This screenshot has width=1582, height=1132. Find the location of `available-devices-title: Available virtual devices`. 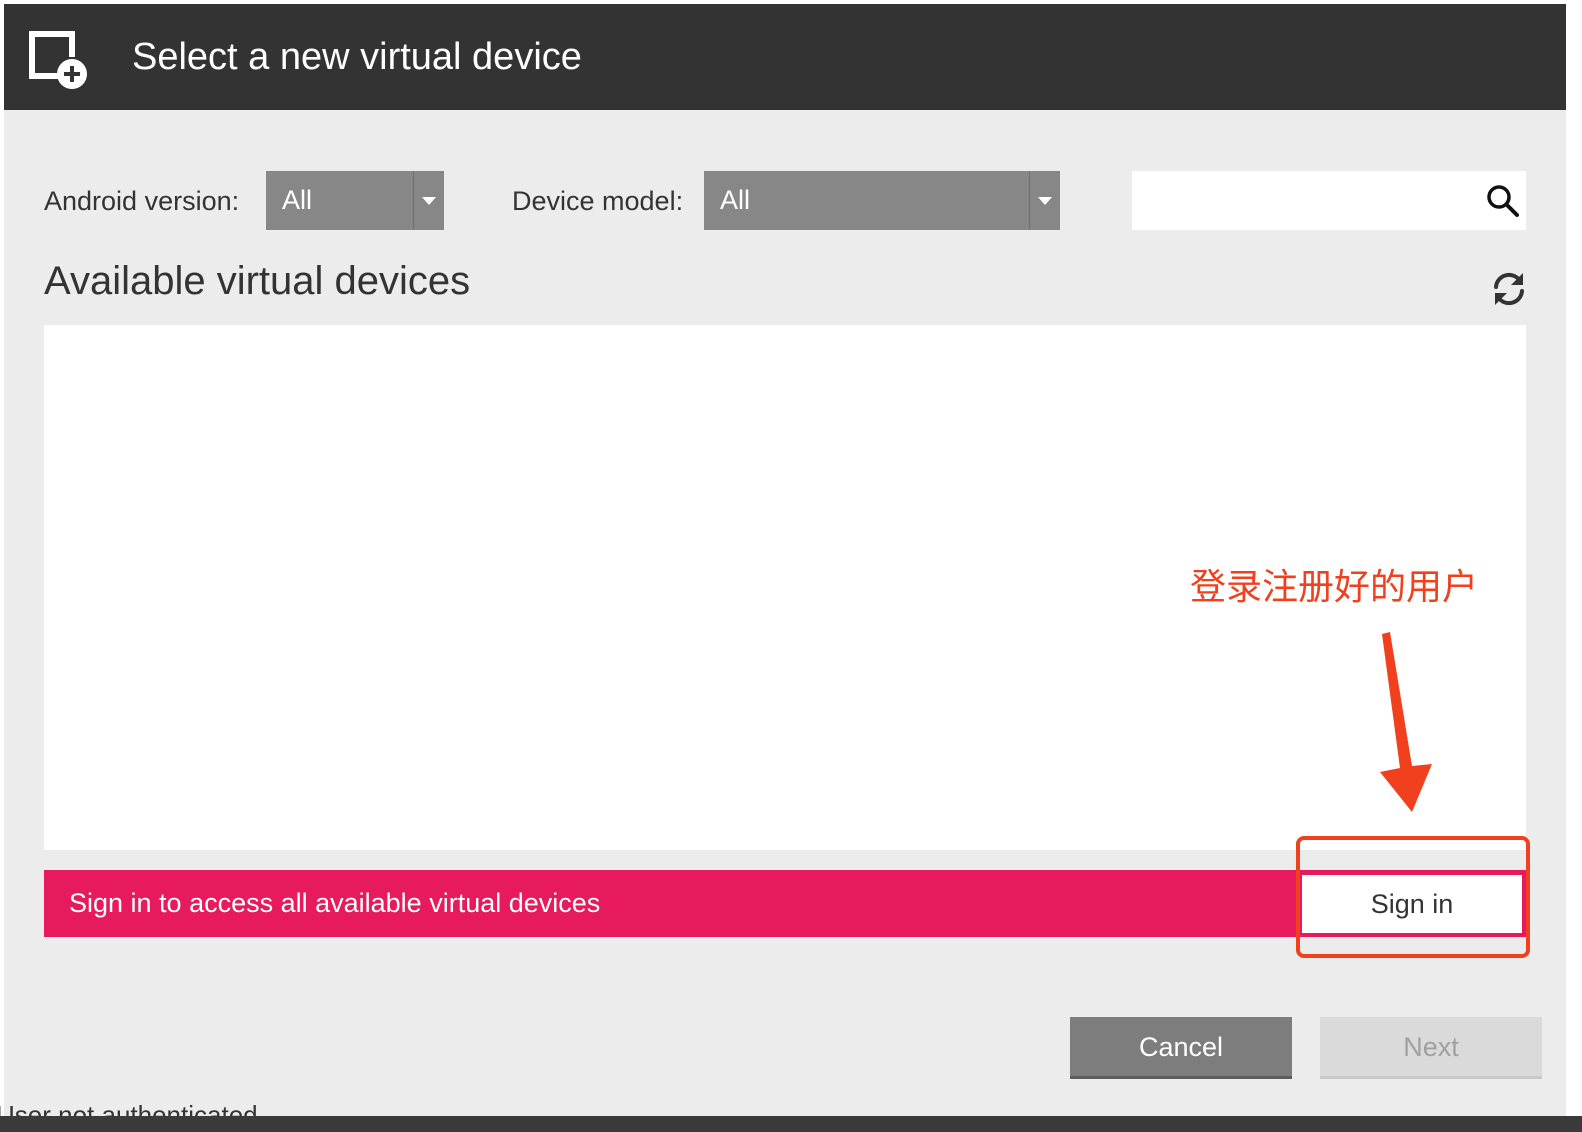

available-devices-title: Available virtual devices is located at coordinates (257, 281).